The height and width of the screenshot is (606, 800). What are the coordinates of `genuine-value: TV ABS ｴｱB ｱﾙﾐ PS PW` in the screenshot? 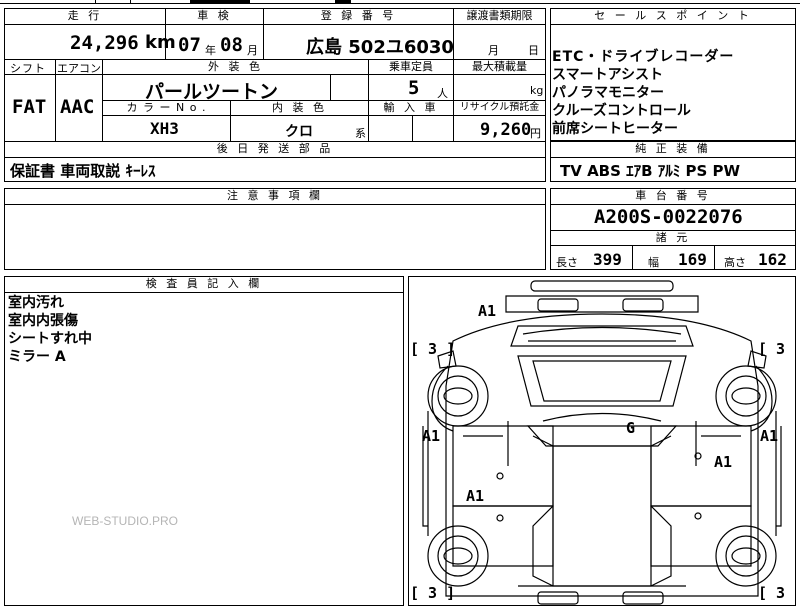 It's located at (650, 171).